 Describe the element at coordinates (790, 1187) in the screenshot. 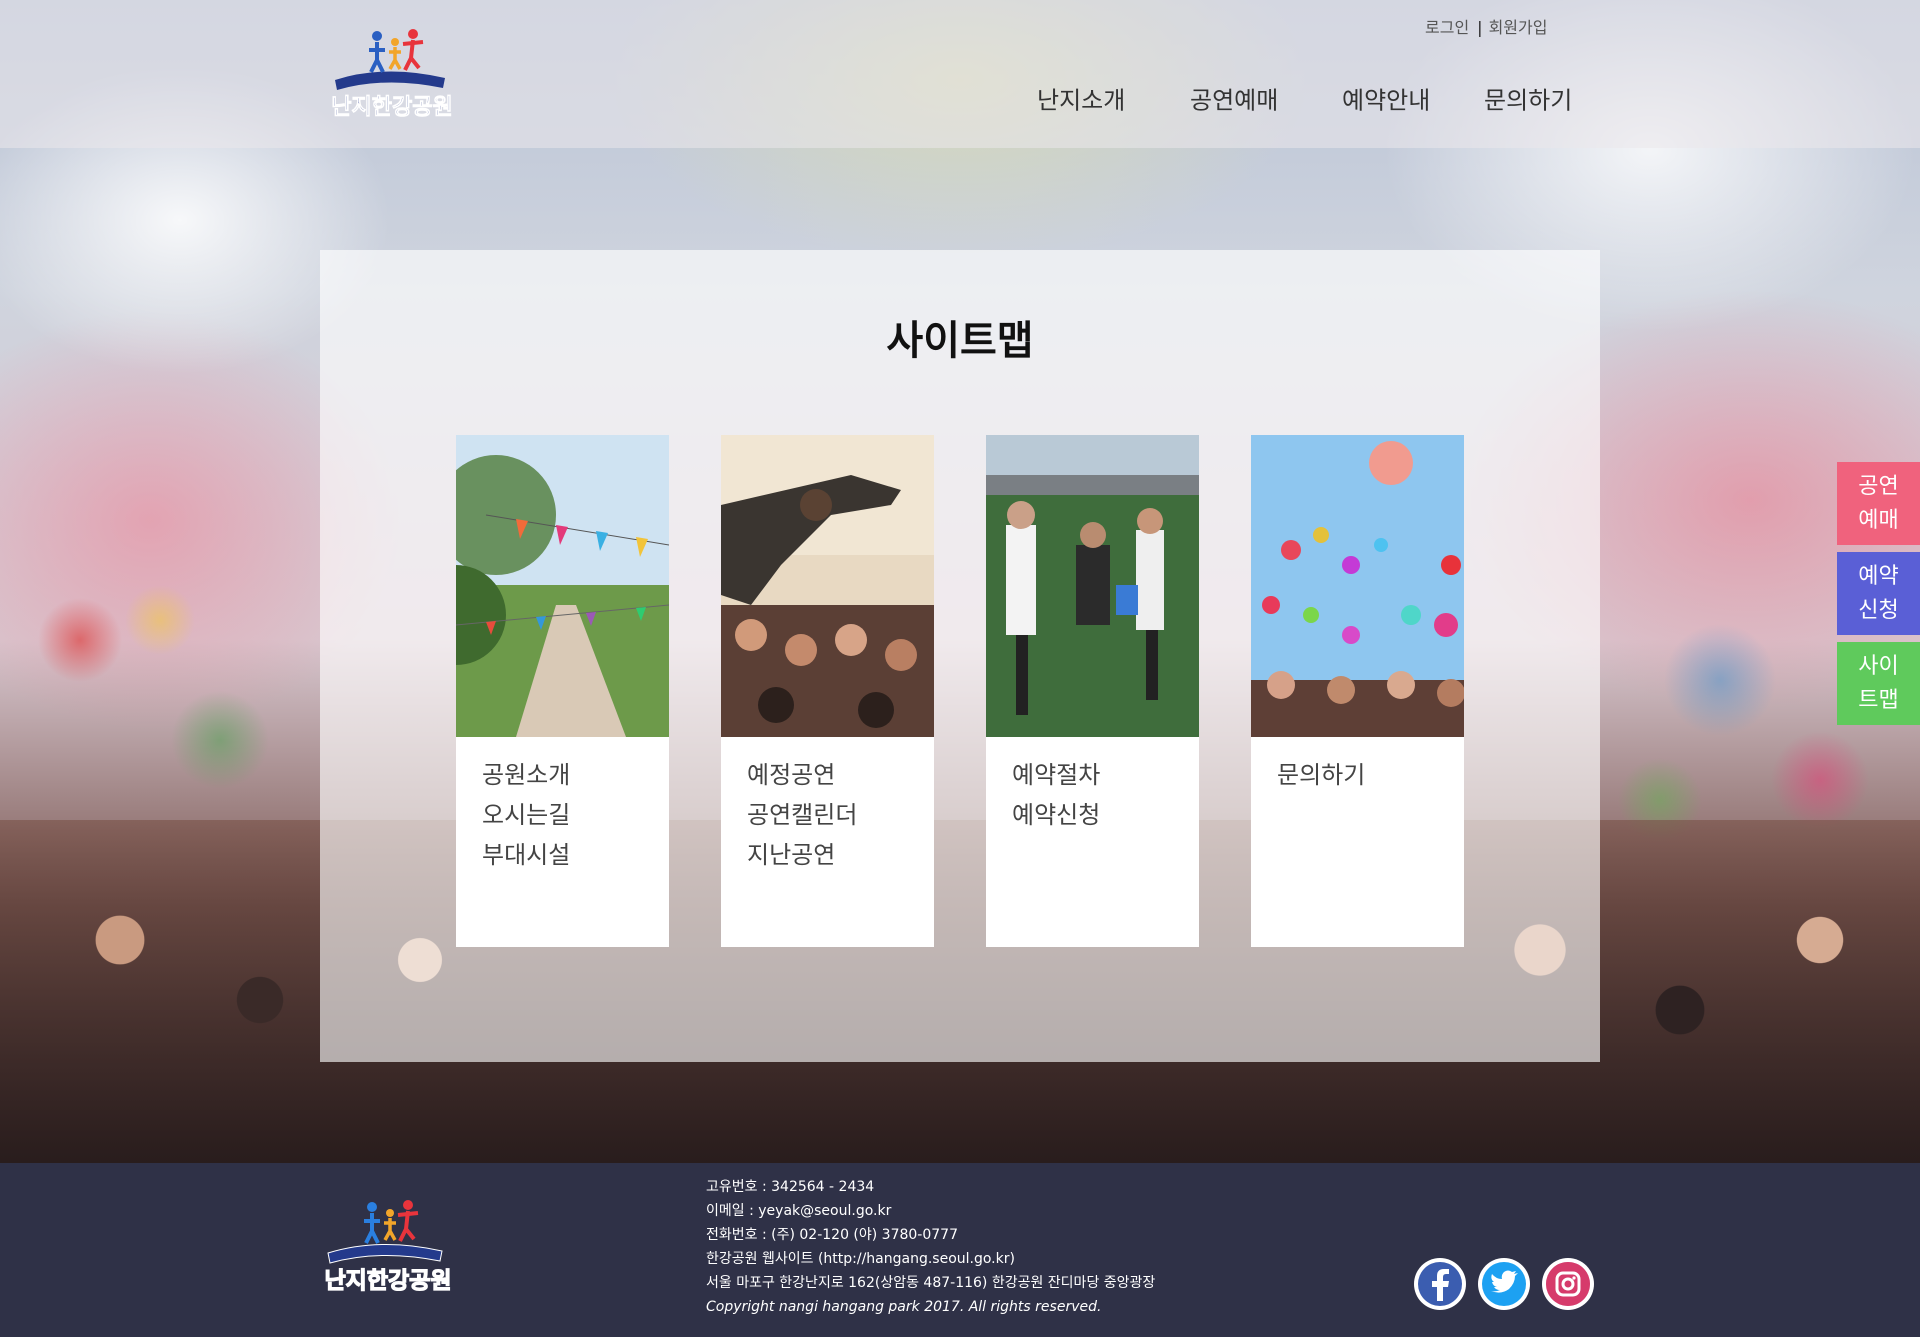

I see `footer-business-number: 고유번호 : 342564 - 2434` at that location.